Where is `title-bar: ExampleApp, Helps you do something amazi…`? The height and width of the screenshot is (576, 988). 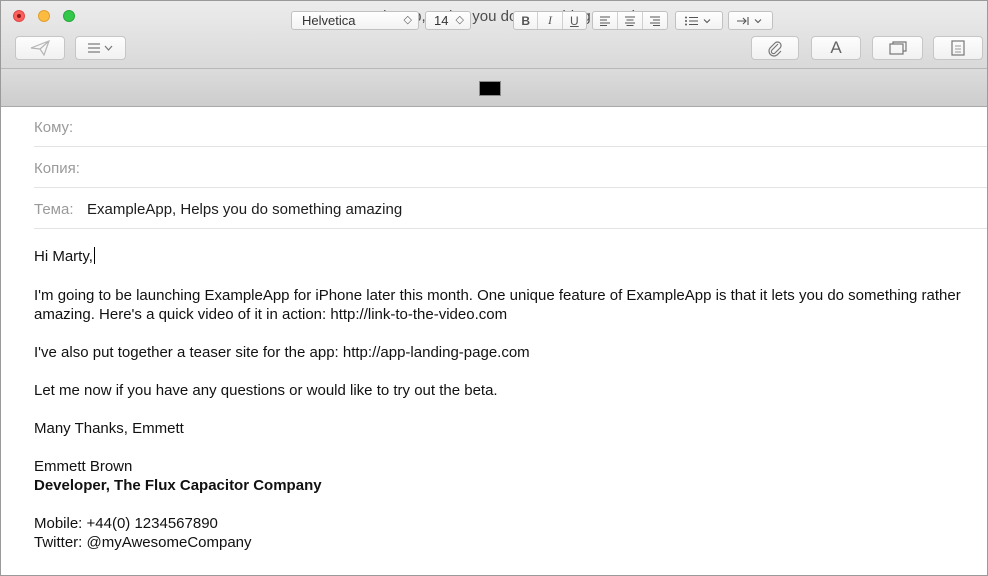
title-bar: ExampleApp, Helps you do something amazi… is located at coordinates (494, 35).